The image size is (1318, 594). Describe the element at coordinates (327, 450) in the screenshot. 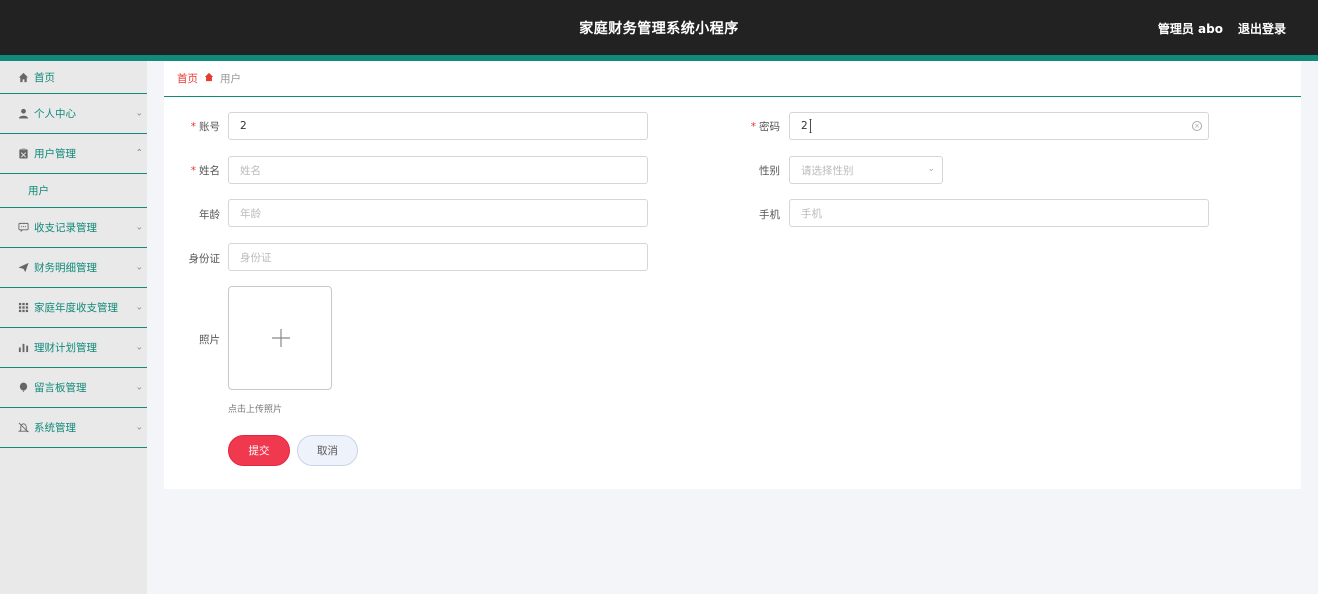

I see `cancel-button: 取消` at that location.